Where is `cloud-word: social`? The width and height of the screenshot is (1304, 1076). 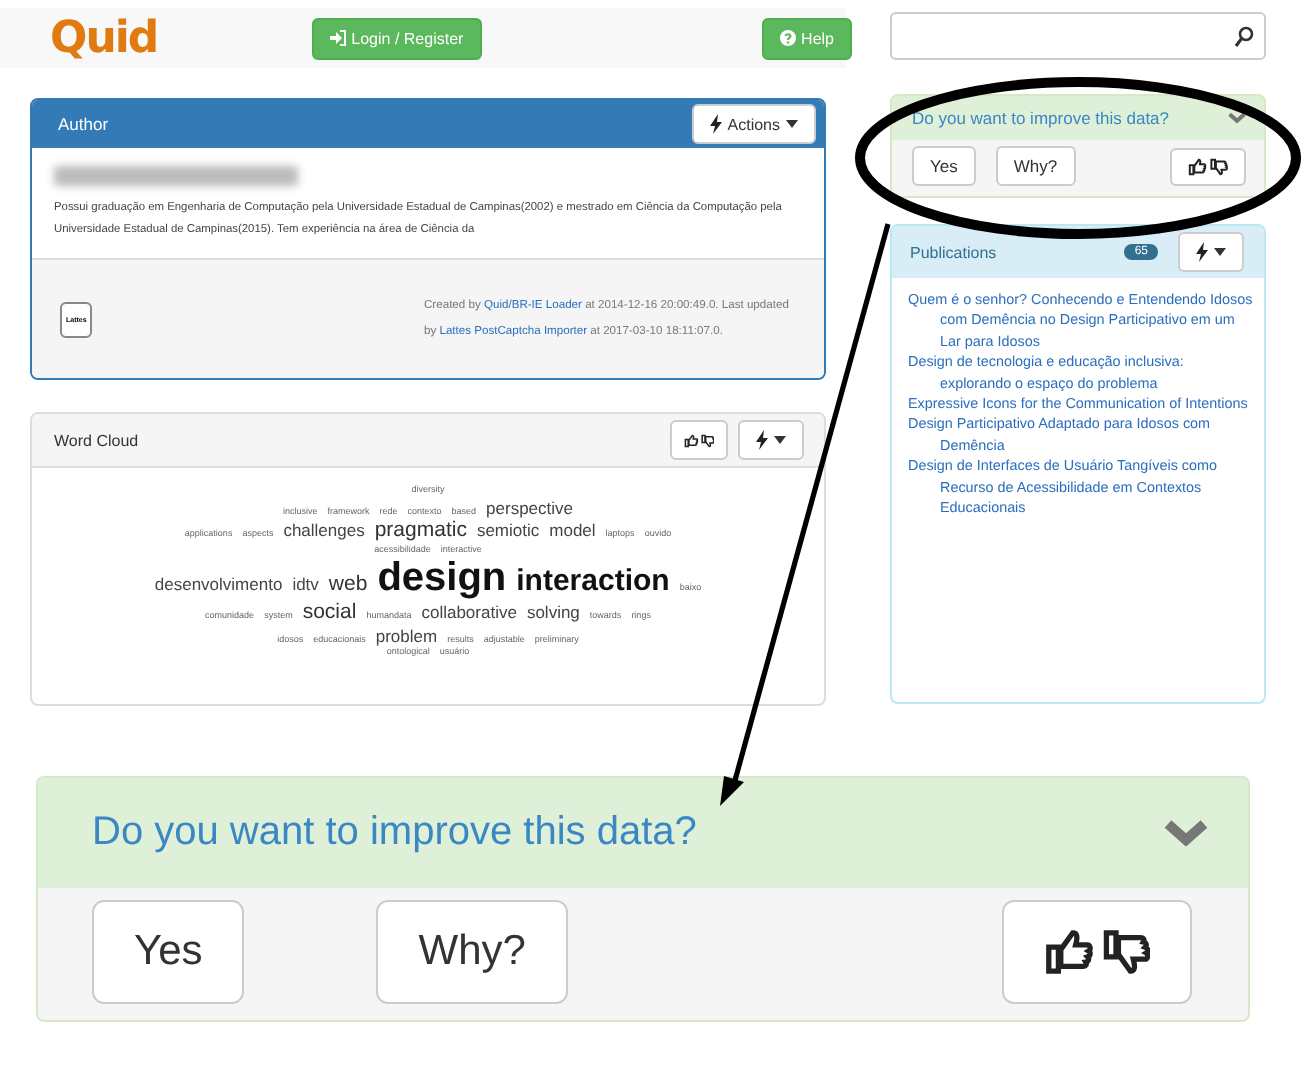
cloud-word: social is located at coordinates (329, 612).